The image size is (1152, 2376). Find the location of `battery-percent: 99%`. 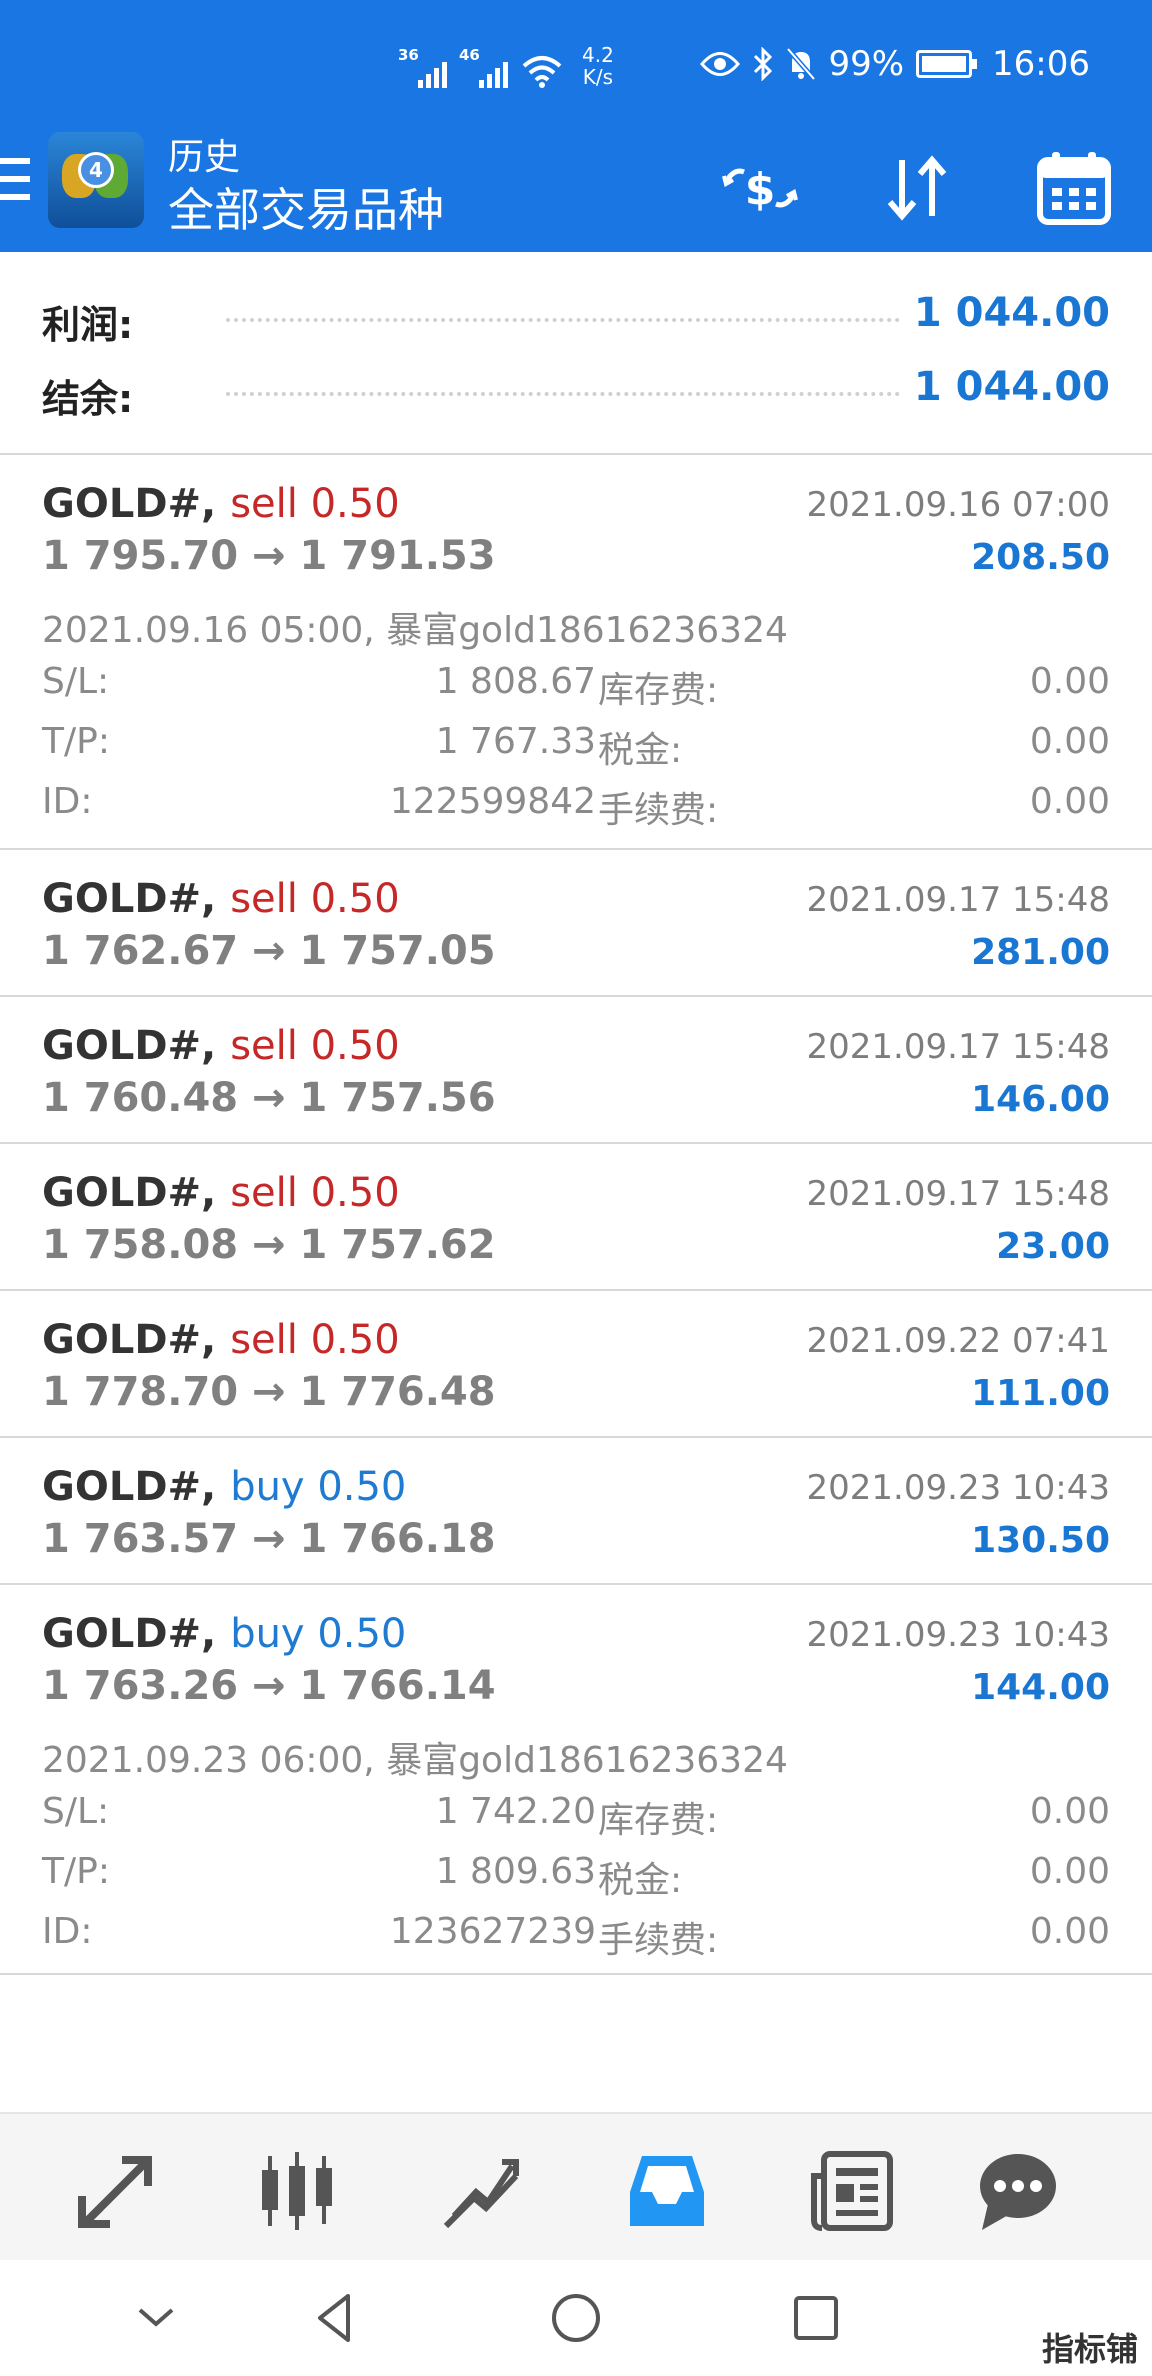

battery-percent: 99% is located at coordinates (866, 64).